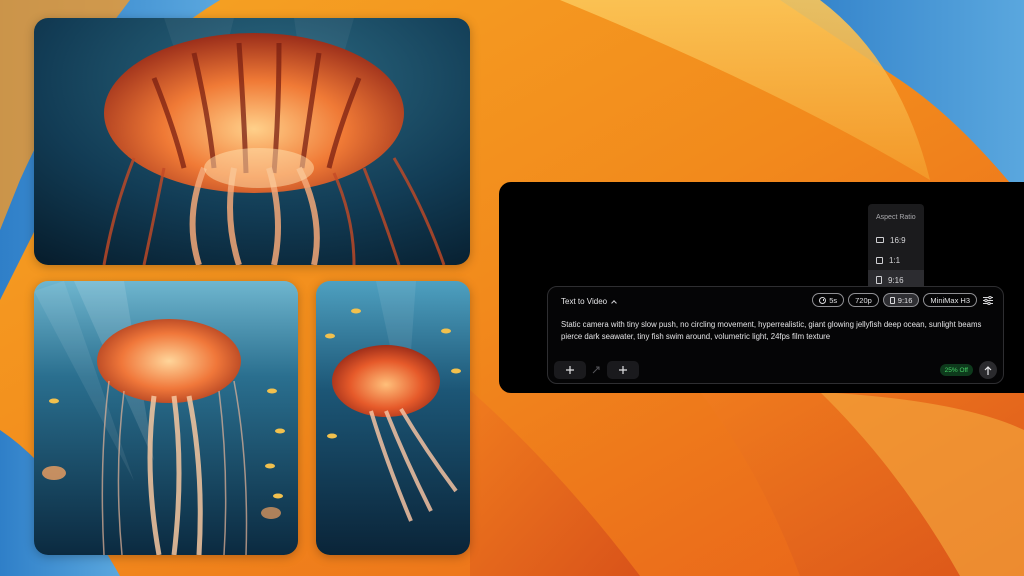 This screenshot has width=1024, height=576. What do you see at coordinates (880, 240) in the screenshot?
I see `landscape-ratio-icon` at bounding box center [880, 240].